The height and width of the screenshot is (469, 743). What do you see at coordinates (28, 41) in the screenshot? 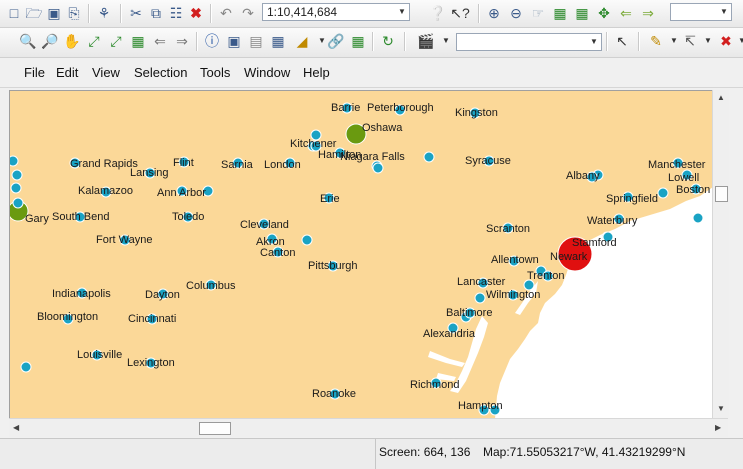
I see `zoom-in-icon: 🔍` at bounding box center [28, 41].